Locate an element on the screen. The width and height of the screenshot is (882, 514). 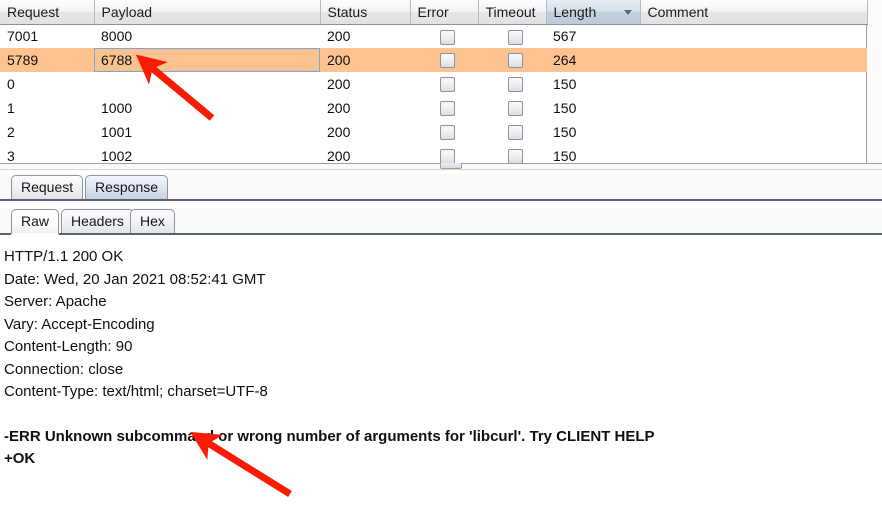
response-line: Connection: close is located at coordinates (64, 369).